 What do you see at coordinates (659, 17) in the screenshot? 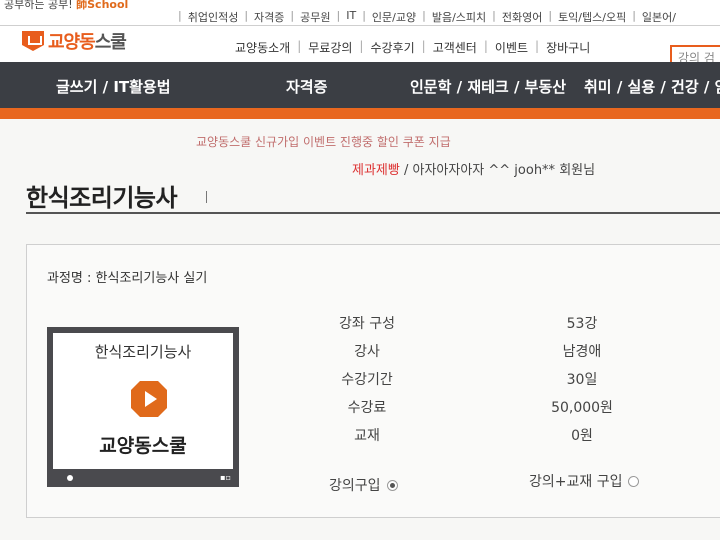
I see `top-link-japanese: 일본어/` at bounding box center [659, 17].